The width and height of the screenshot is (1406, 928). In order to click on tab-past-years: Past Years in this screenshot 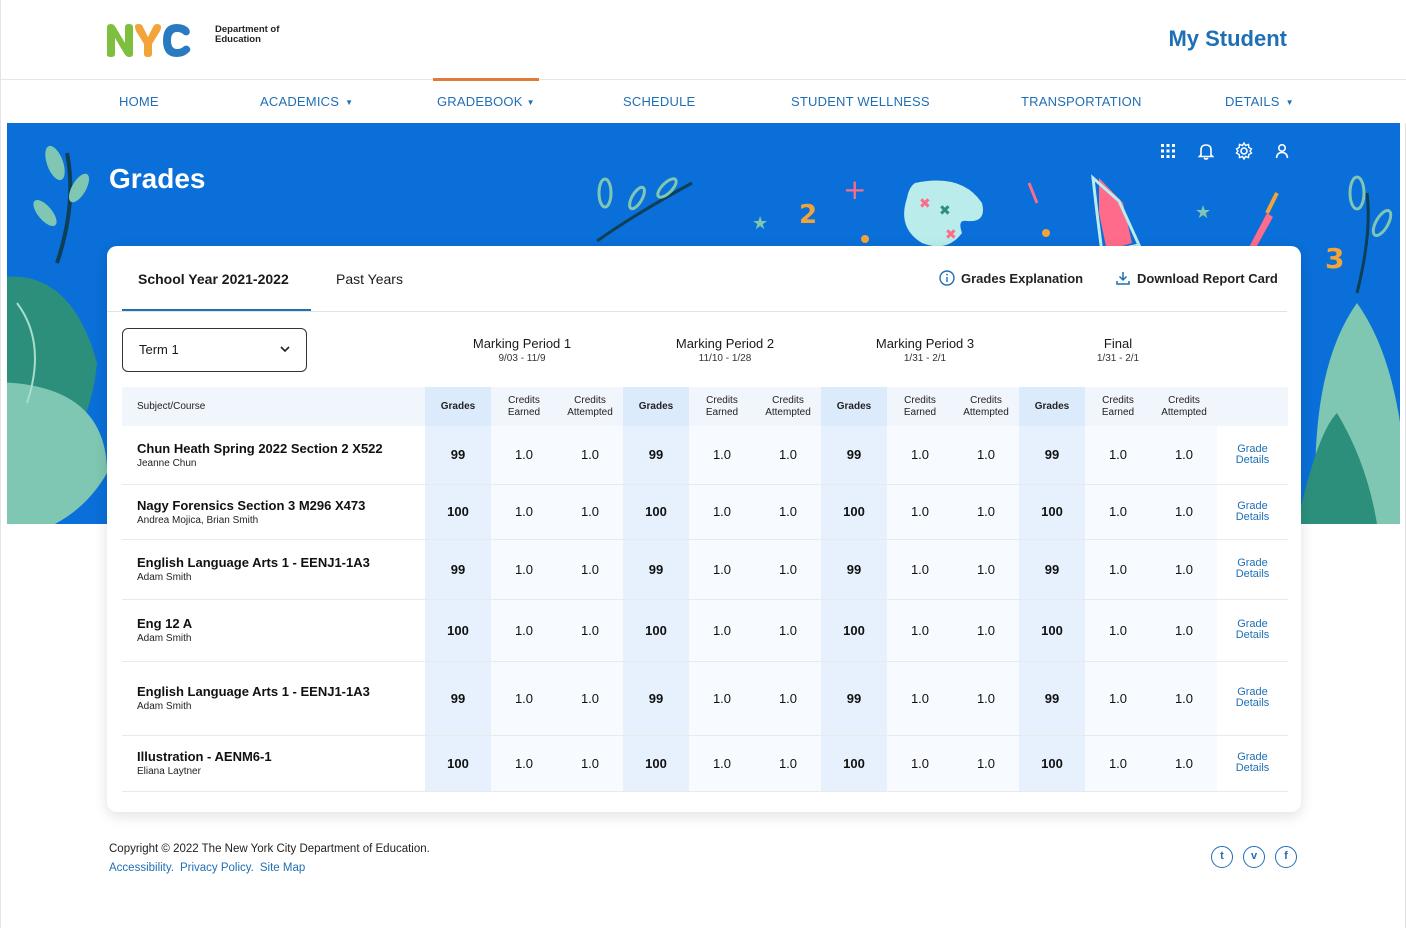, I will do `click(369, 279)`.